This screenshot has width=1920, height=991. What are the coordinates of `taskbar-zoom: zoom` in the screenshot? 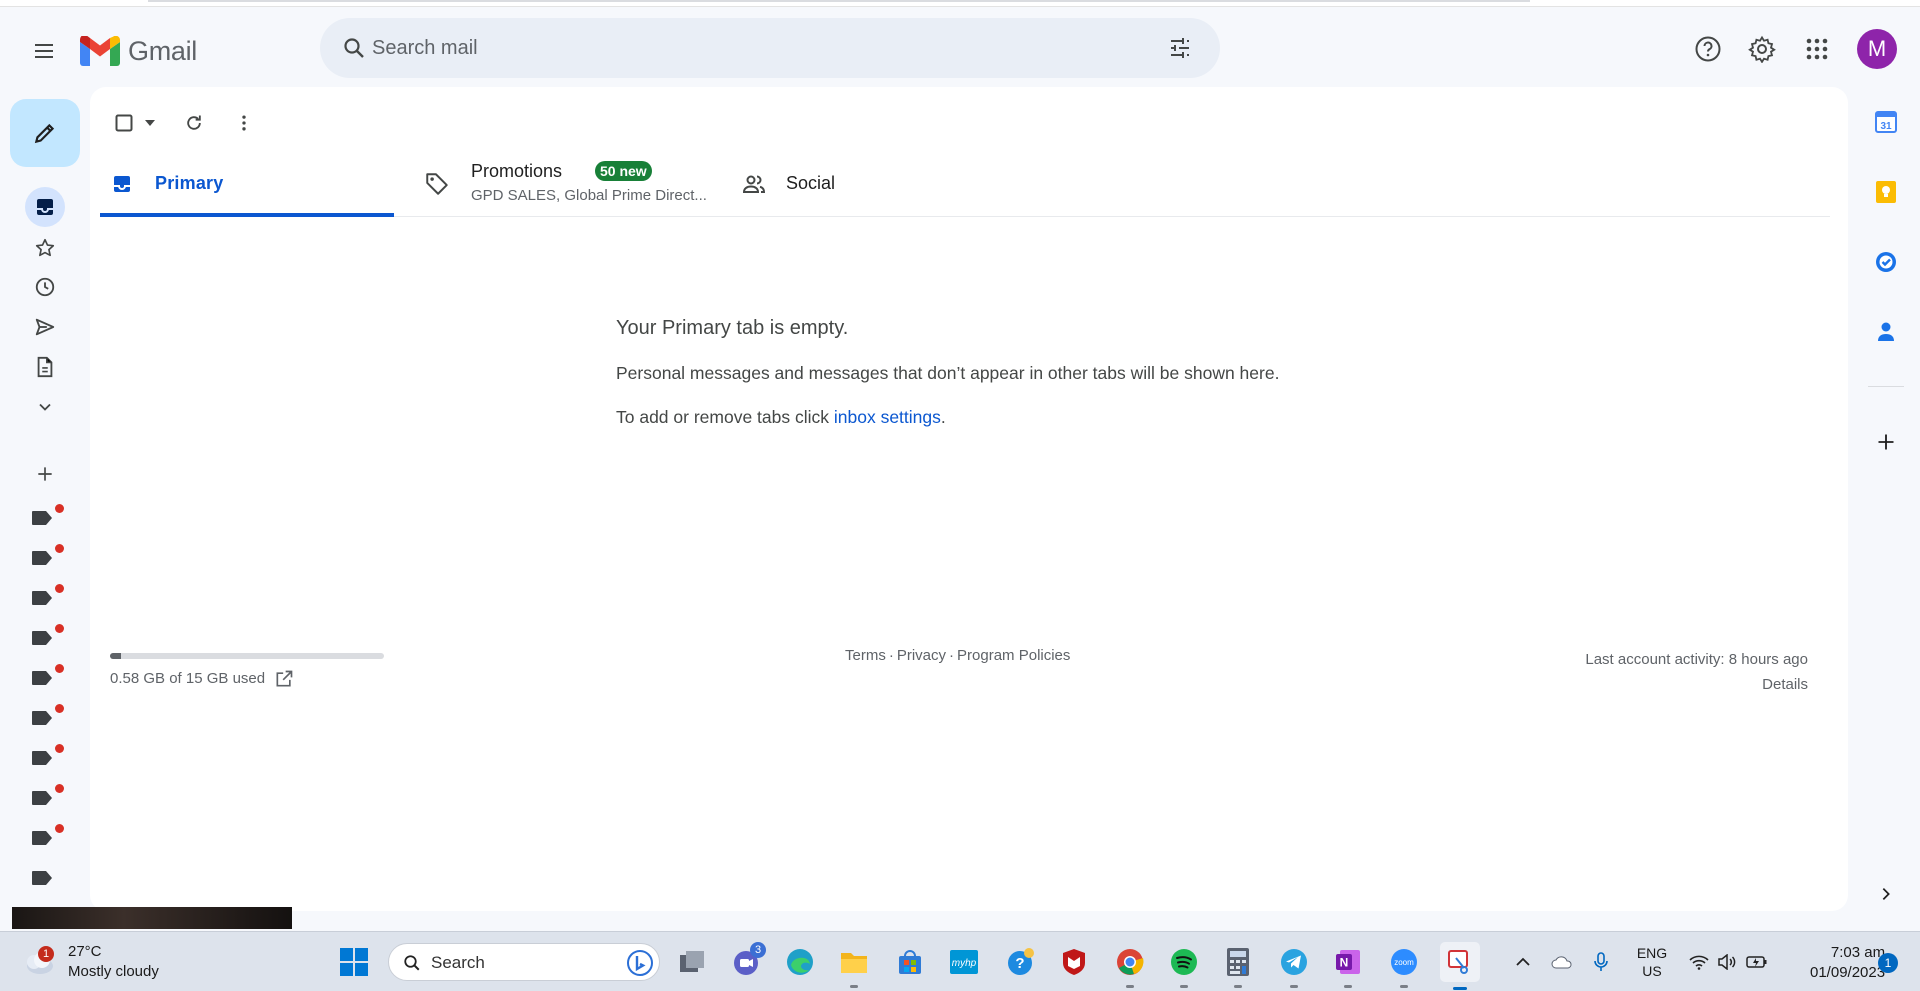 It's located at (1404, 966).